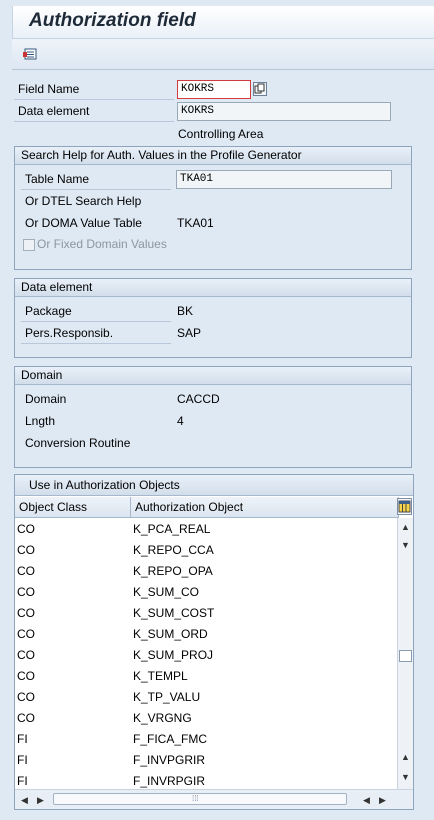 The image size is (434, 820). Describe the element at coordinates (382, 800) in the screenshot. I see `scroll-right-end-icon: ▶` at that location.